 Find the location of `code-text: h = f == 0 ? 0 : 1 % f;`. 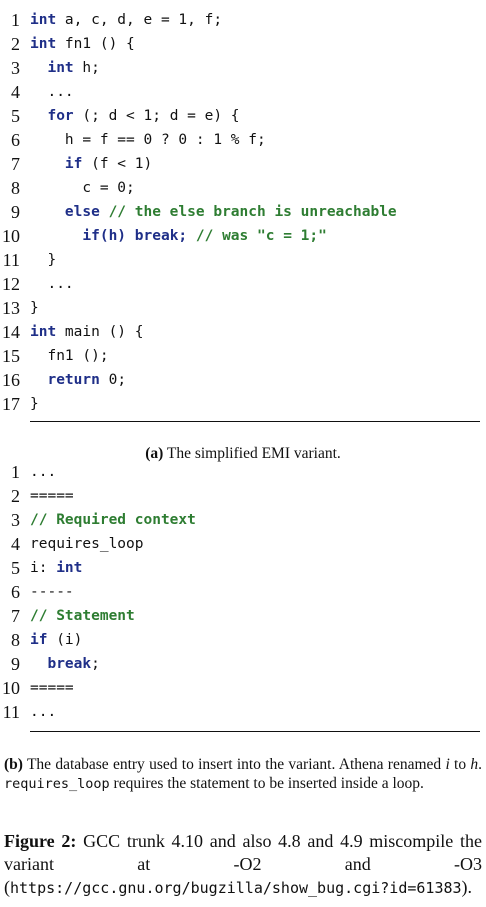

code-text: h = f == 0 ? 0 : 1 % f; is located at coordinates (148, 140).